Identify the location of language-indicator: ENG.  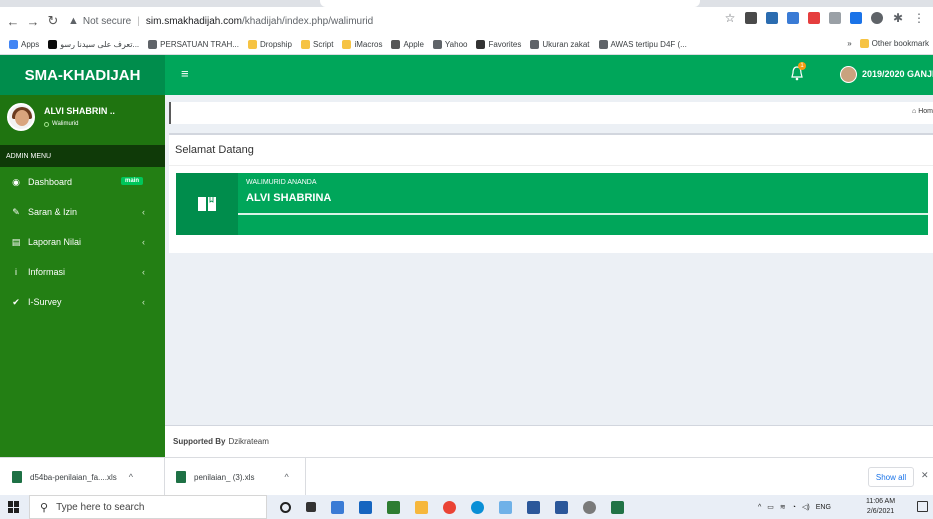
(823, 507).